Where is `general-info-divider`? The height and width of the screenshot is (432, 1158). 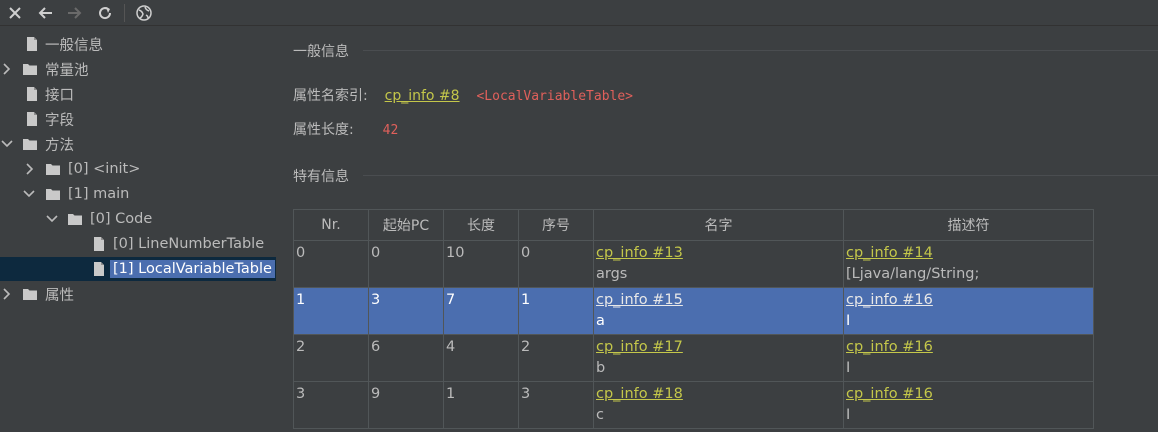 general-info-divider is located at coordinates (760, 50).